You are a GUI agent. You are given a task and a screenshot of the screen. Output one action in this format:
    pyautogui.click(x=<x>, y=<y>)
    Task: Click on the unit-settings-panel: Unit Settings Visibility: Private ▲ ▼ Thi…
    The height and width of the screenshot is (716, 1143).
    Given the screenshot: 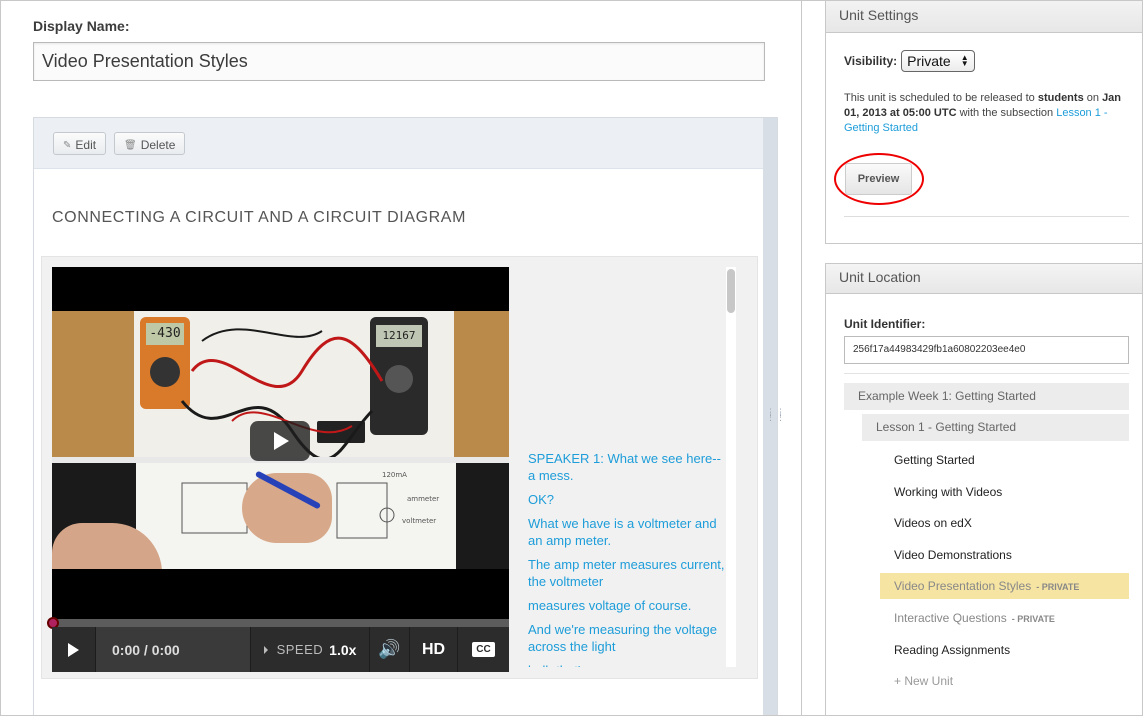 What is the action you would take?
    pyautogui.click(x=983, y=122)
    